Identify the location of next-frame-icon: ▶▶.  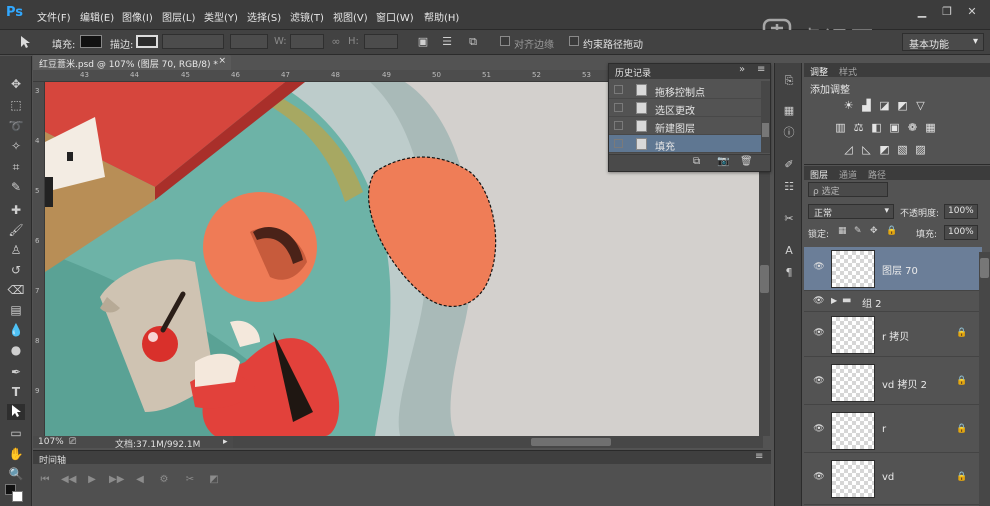
(116, 480).